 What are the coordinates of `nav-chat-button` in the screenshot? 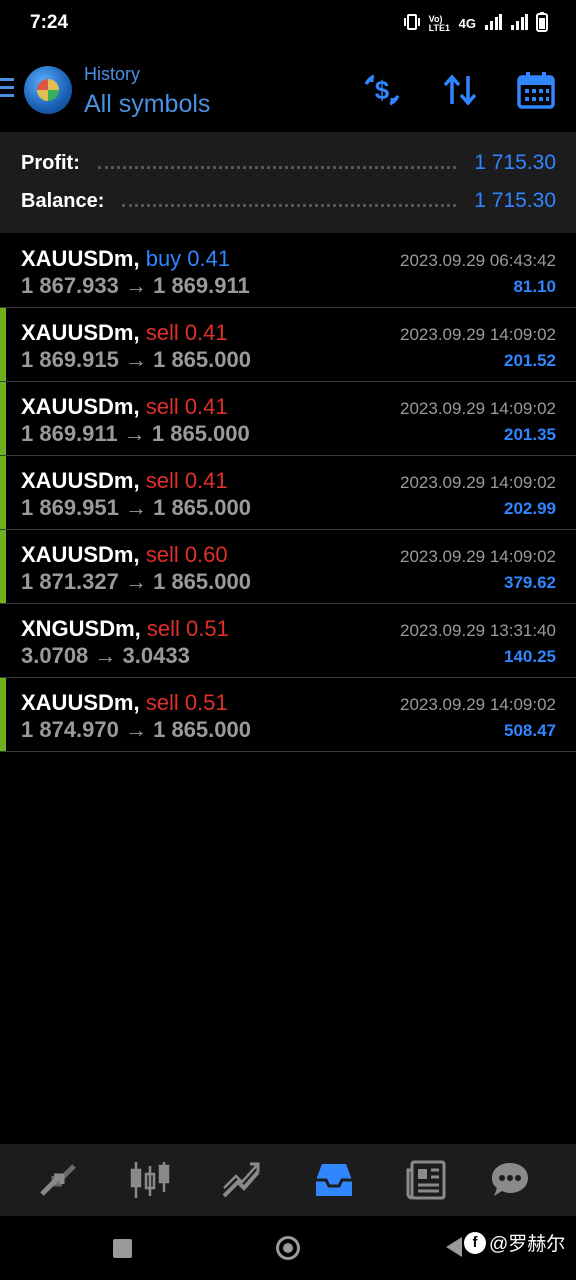 It's located at (510, 1180).